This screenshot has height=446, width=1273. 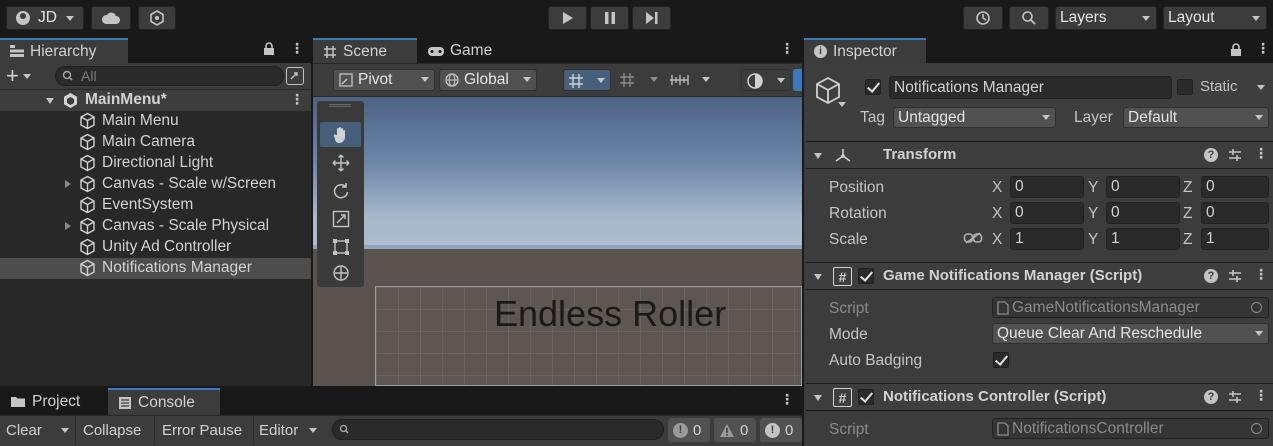 What do you see at coordinates (24, 76) in the screenshot?
I see `add-button: +` at bounding box center [24, 76].